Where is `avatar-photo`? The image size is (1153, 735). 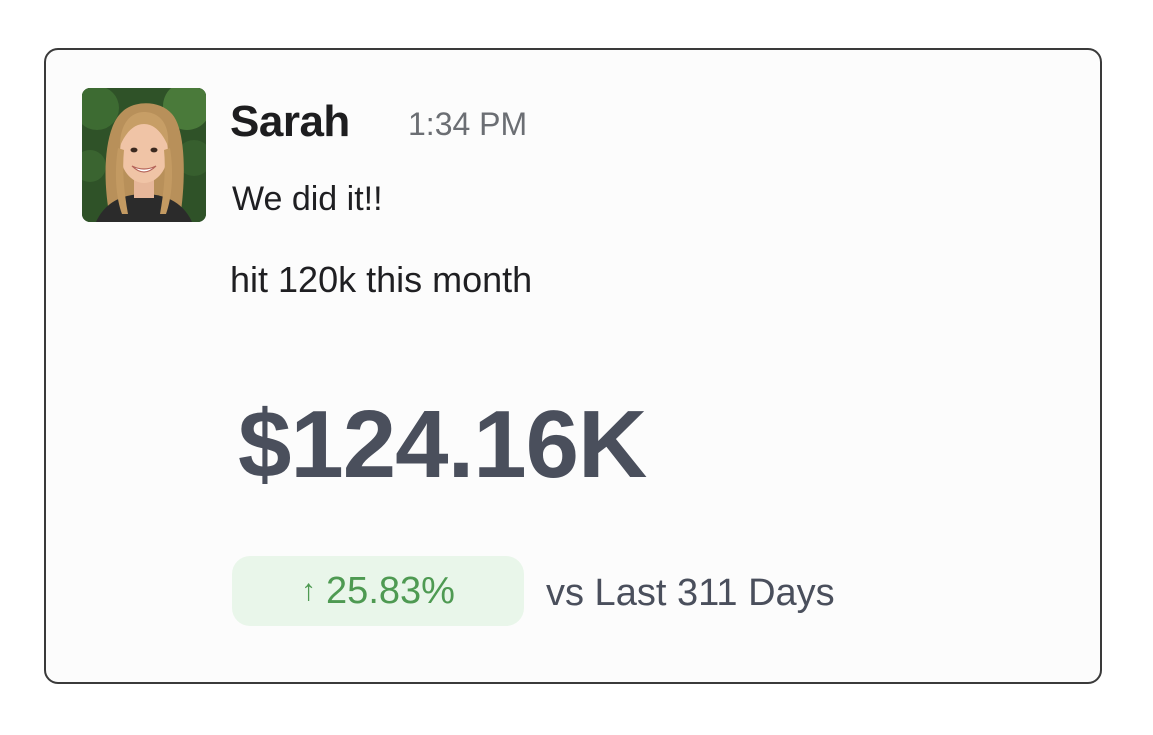
avatar-photo is located at coordinates (144, 155).